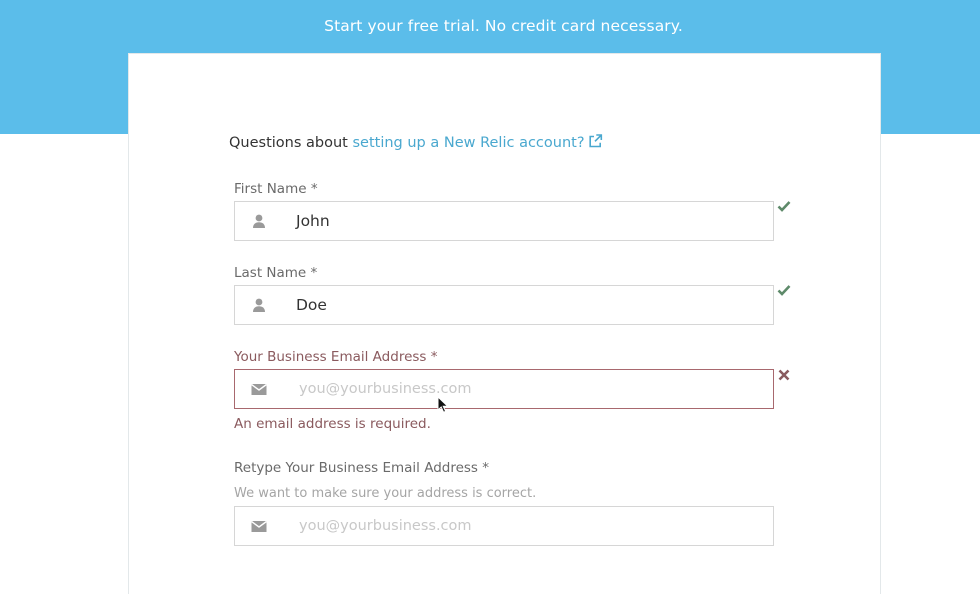 The image size is (980, 594). What do you see at coordinates (504, 221) in the screenshot?
I see `first-name-field: John` at bounding box center [504, 221].